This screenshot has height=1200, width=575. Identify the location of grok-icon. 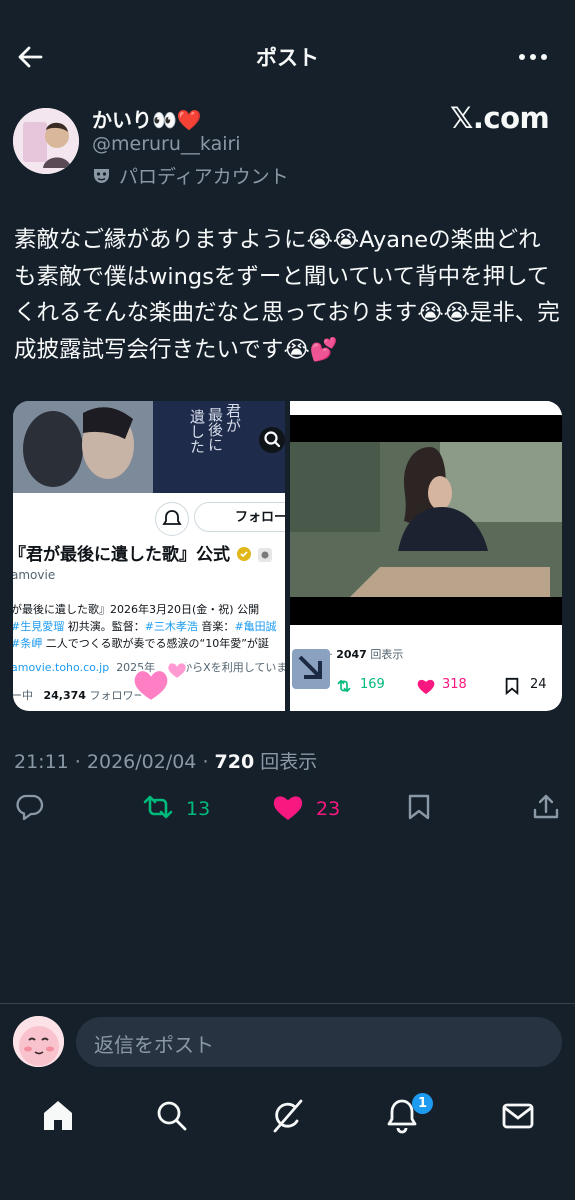
(288, 1116).